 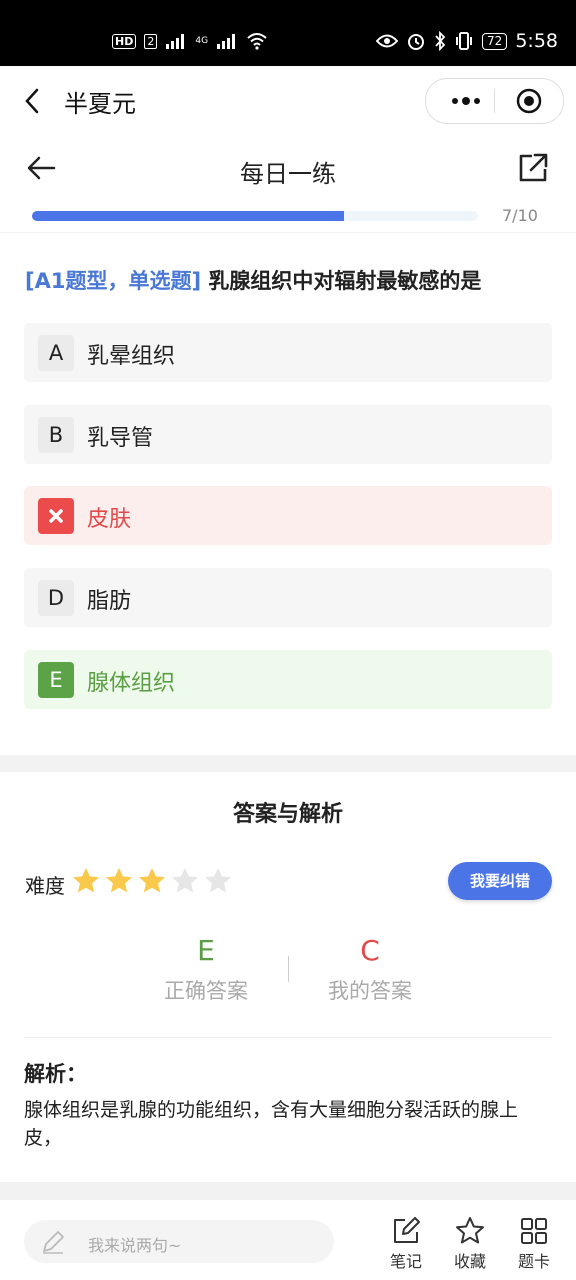 I want to click on alarm-icon, so click(x=416, y=41).